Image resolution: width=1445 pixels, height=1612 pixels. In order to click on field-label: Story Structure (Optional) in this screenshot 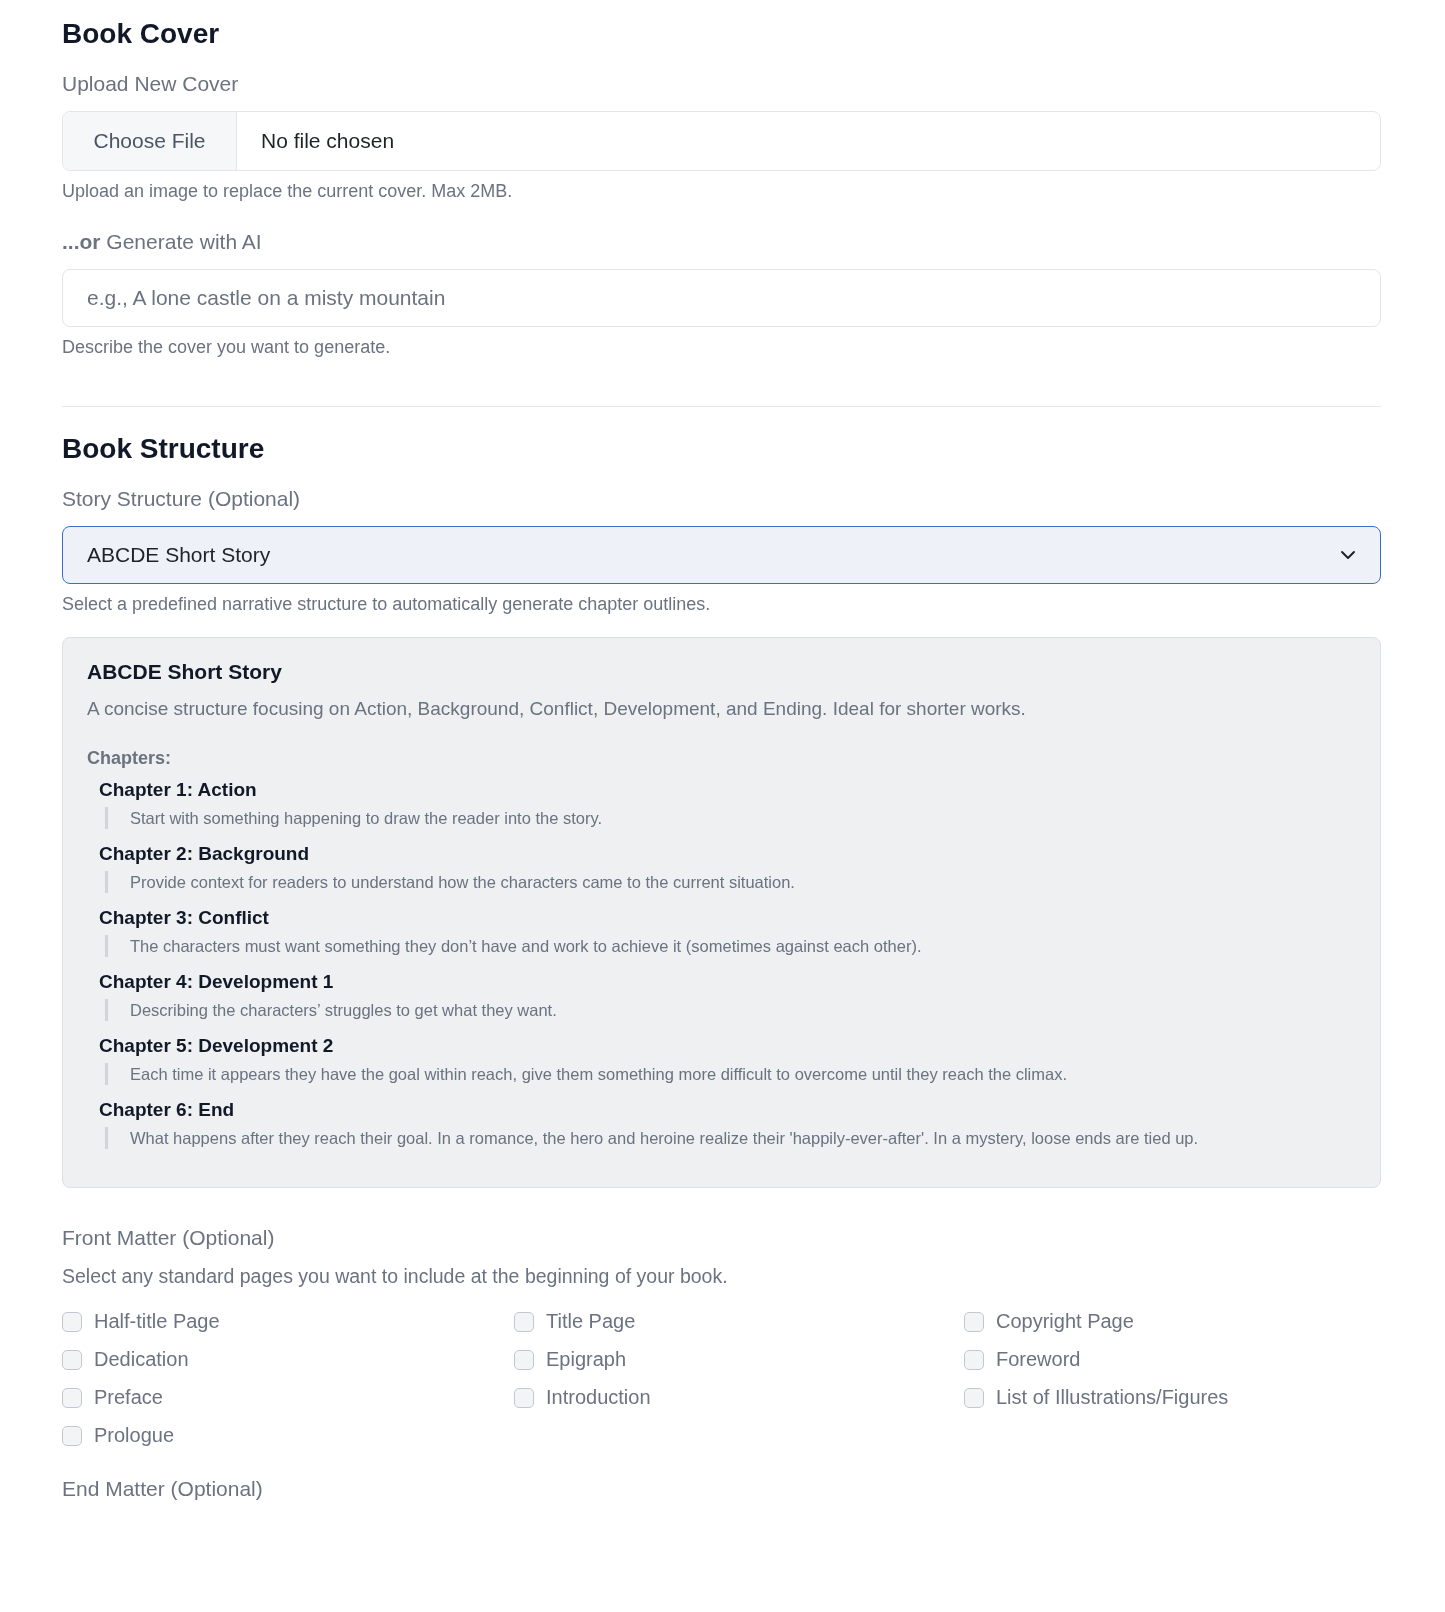, I will do `click(182, 499)`.